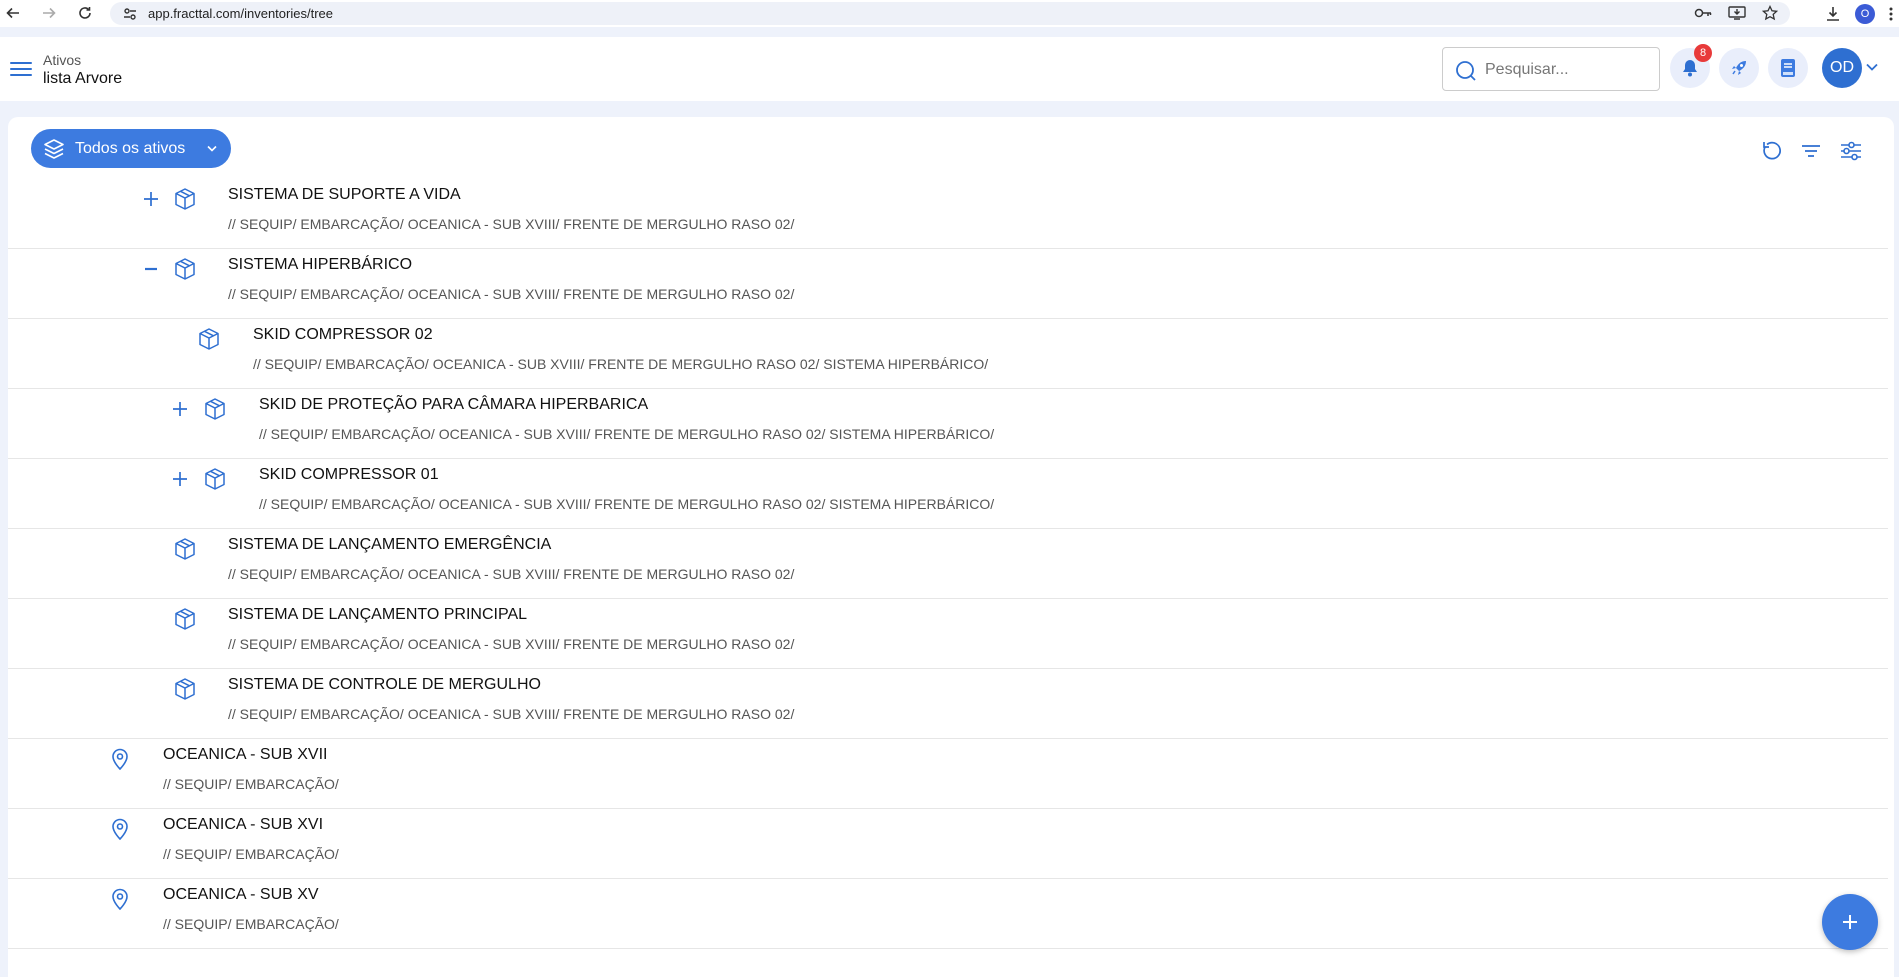  What do you see at coordinates (344, 194) in the screenshot?
I see `tree-row-name: SISTEMA DE SUPORTE A VIDA` at bounding box center [344, 194].